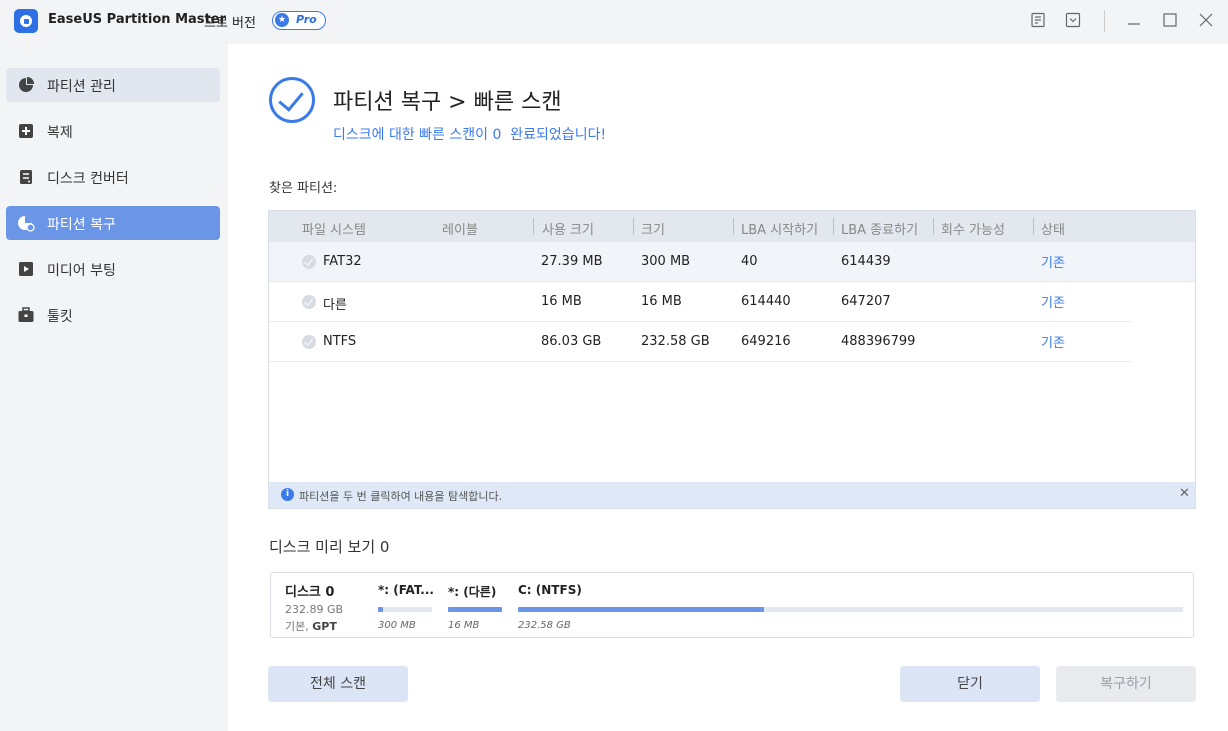  I want to click on disk-type: 기본, GPT, so click(311, 626).